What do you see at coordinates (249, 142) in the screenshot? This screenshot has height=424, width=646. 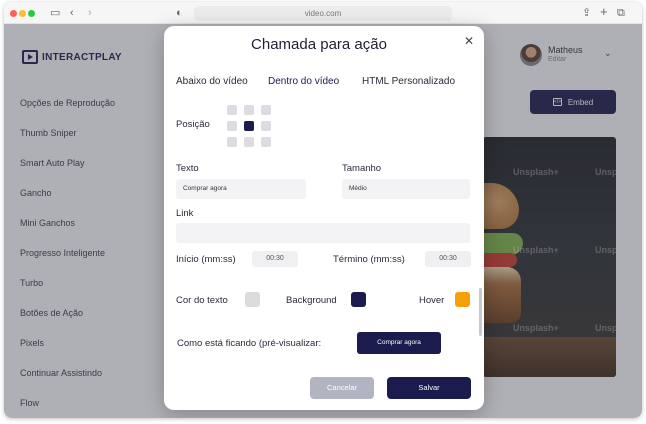 I see `position-bottom-center` at bounding box center [249, 142].